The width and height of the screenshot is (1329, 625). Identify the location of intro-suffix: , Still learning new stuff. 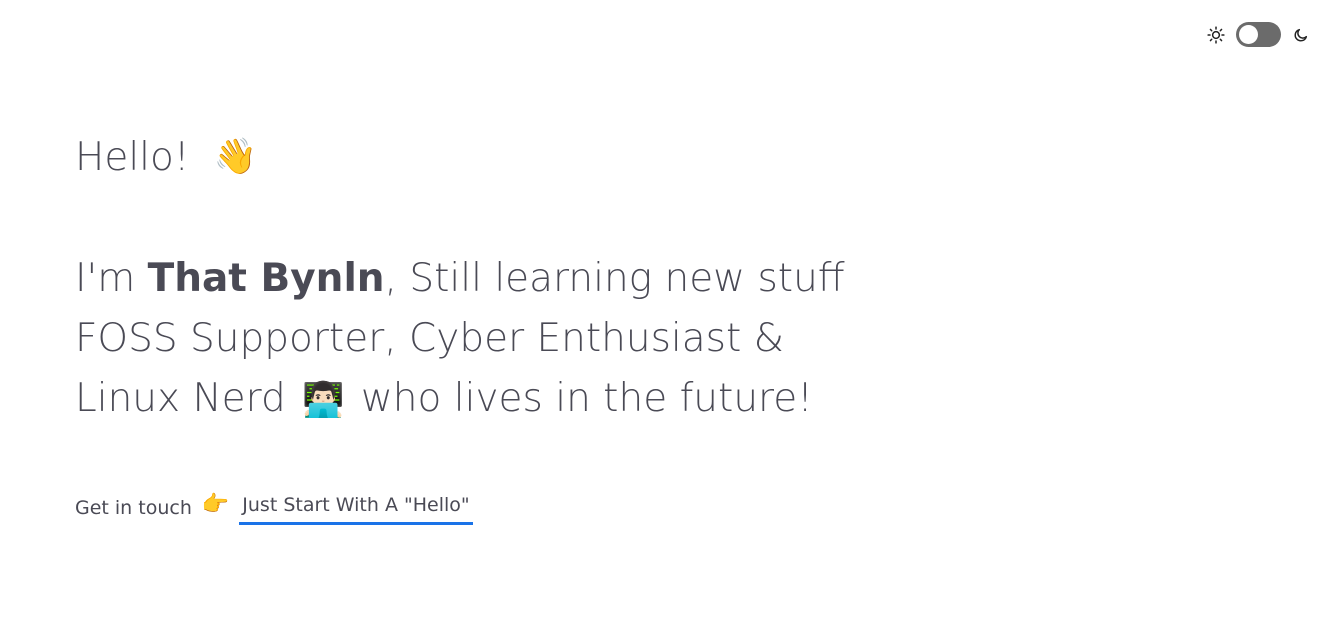
(614, 278).